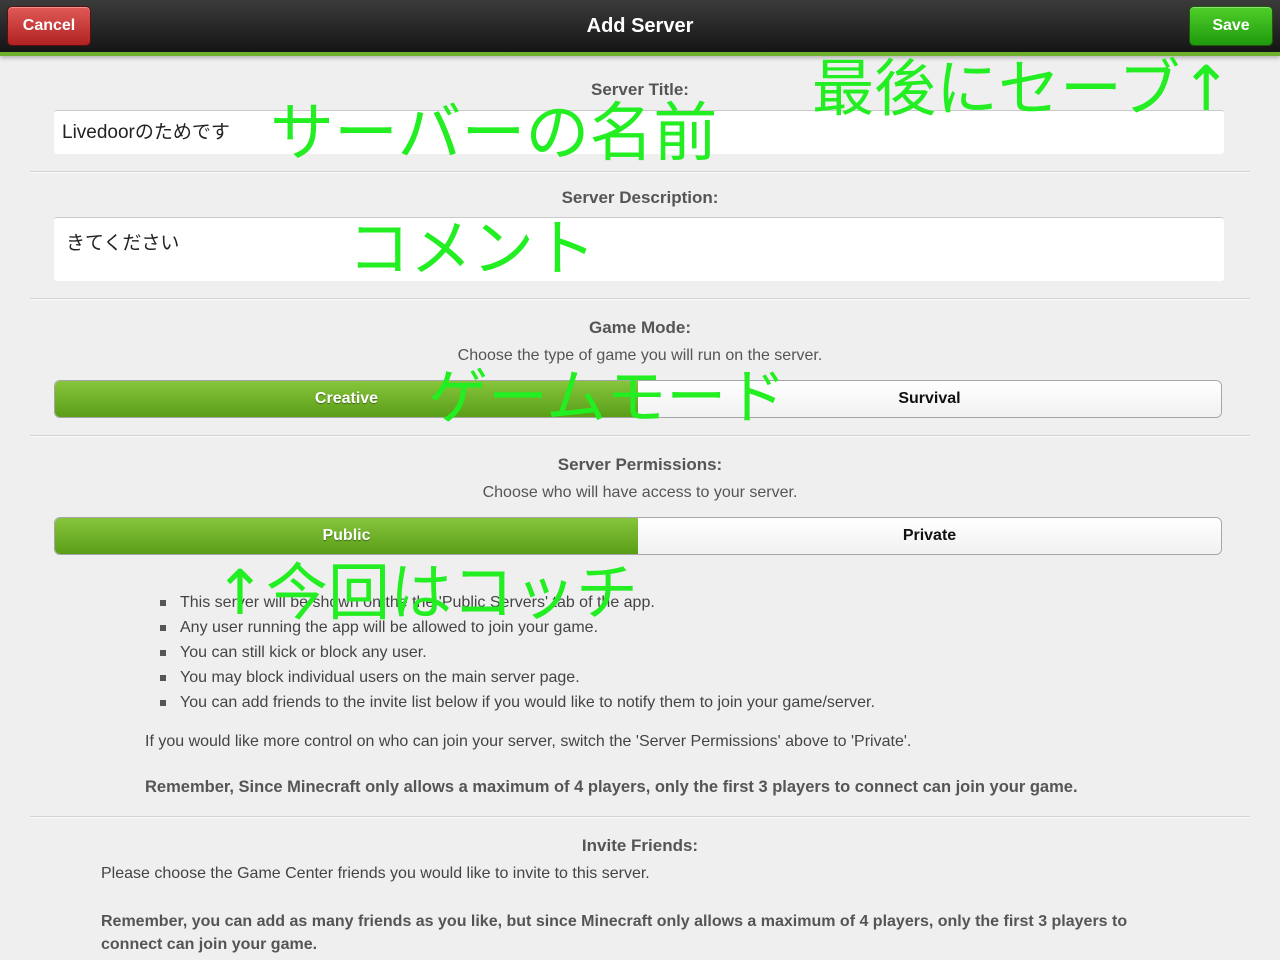  Describe the element at coordinates (516, 652) in the screenshot. I see `list-item: You can still kick or block any user.` at that location.